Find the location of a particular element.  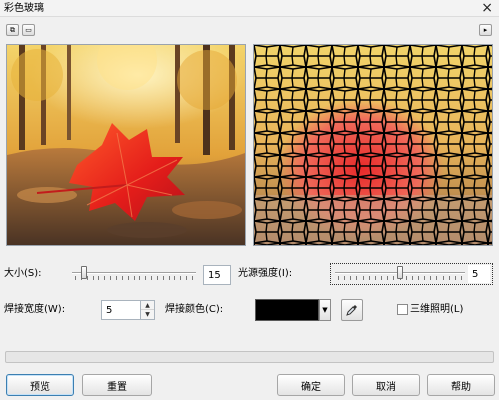

cancel-button: 取消 is located at coordinates (386, 385).